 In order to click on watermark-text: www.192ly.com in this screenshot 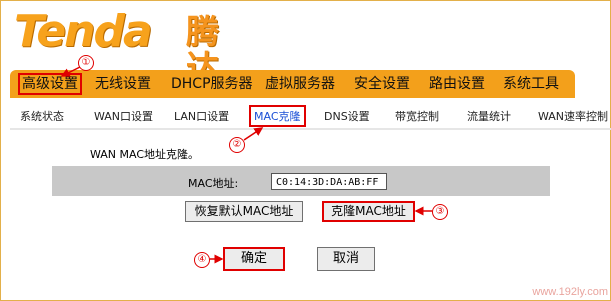, I will do `click(570, 292)`.